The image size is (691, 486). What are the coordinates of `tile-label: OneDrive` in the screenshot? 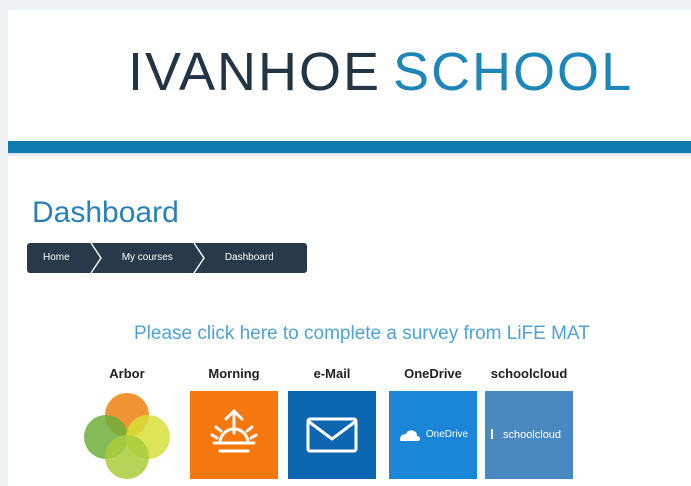 It's located at (433, 373).